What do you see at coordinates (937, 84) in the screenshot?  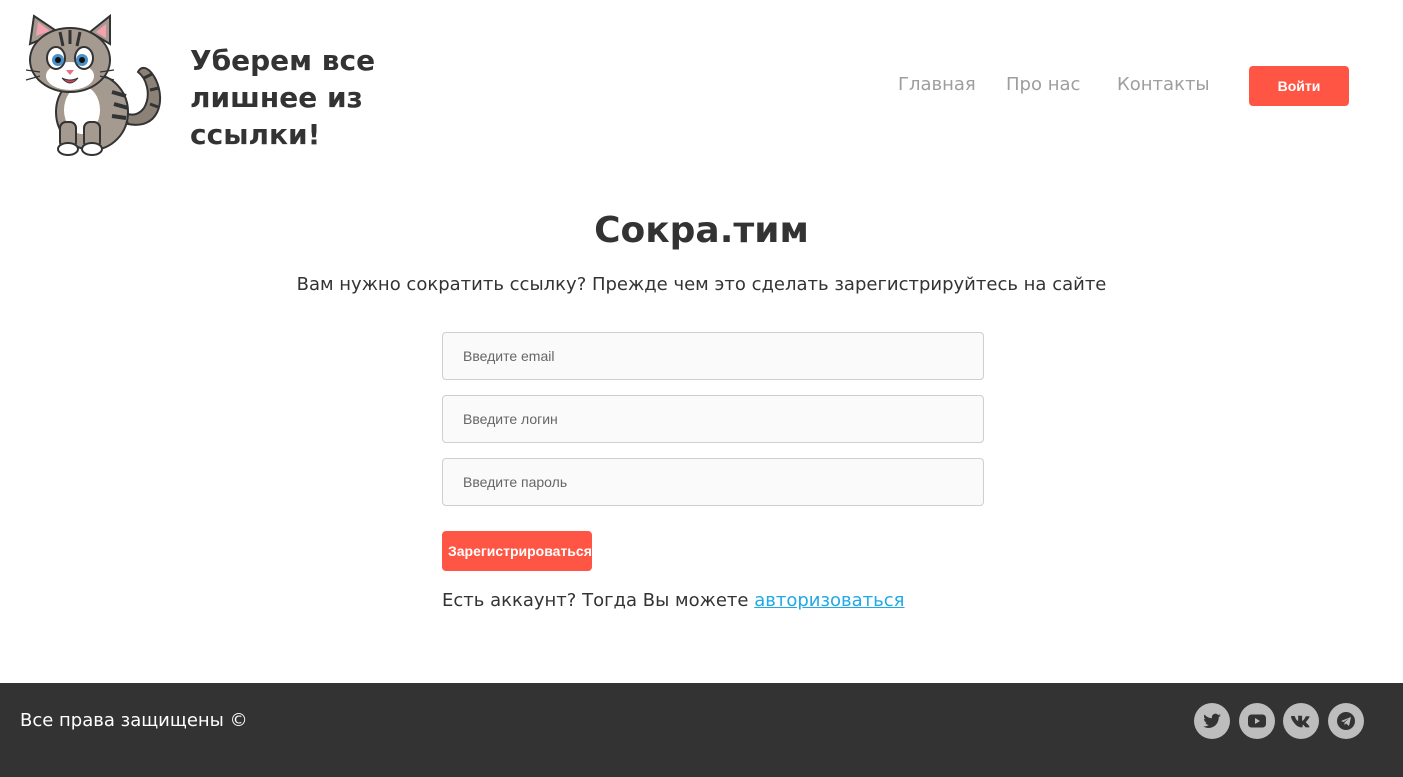 I see `nav-link-home: Главная` at bounding box center [937, 84].